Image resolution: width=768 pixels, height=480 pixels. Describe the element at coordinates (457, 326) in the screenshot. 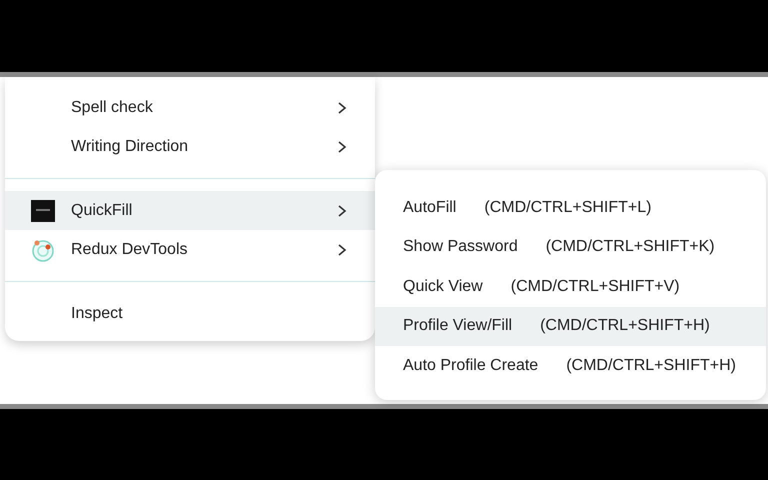

I see `item-label: Profile View/Fill` at that location.